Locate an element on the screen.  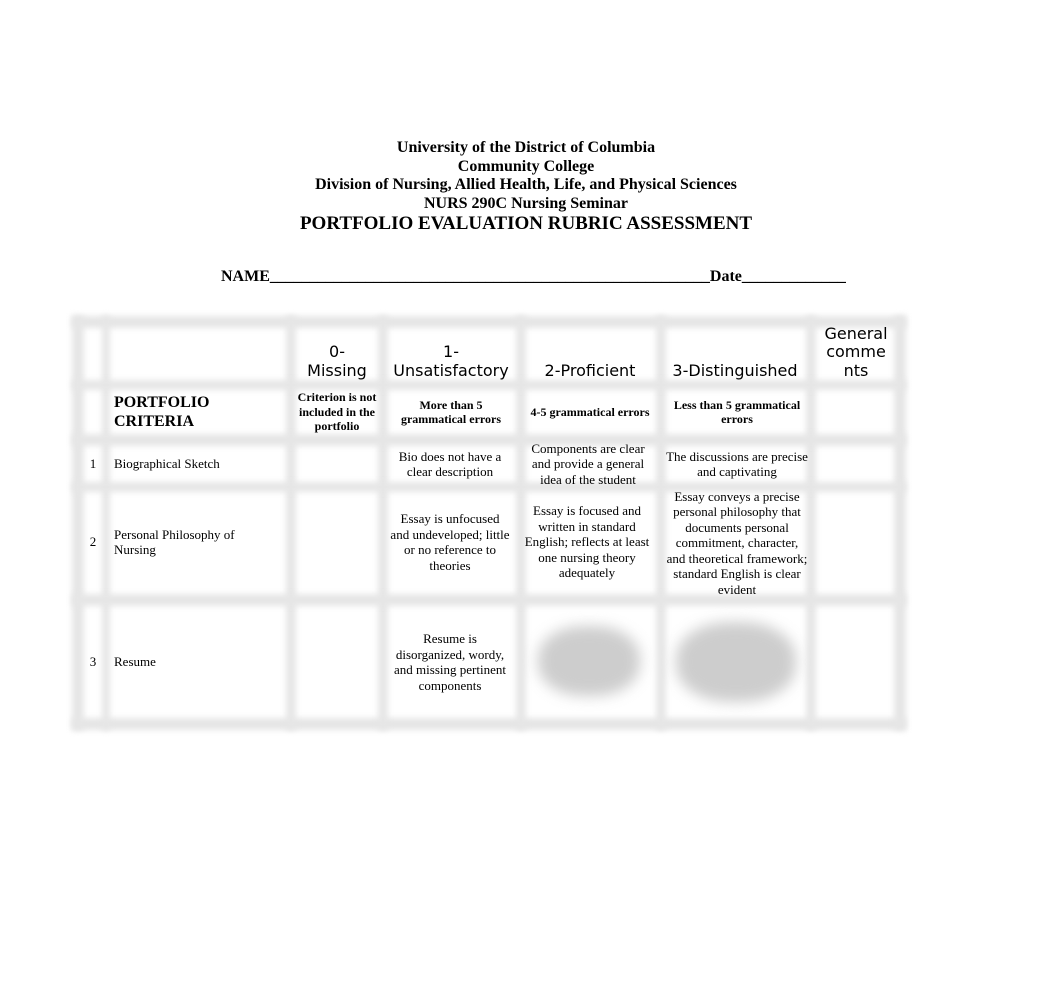
course-name: NURS 290C Nursing Seminar is located at coordinates (525, 203).